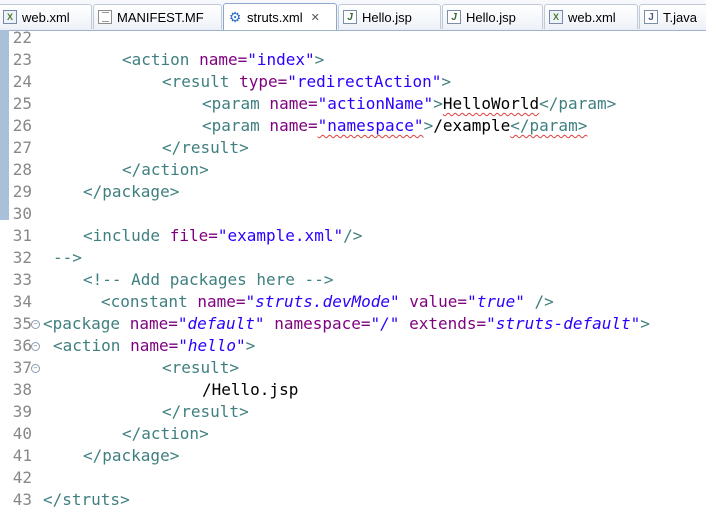 The width and height of the screenshot is (706, 512). I want to click on line-number: 34, so click(22, 301).